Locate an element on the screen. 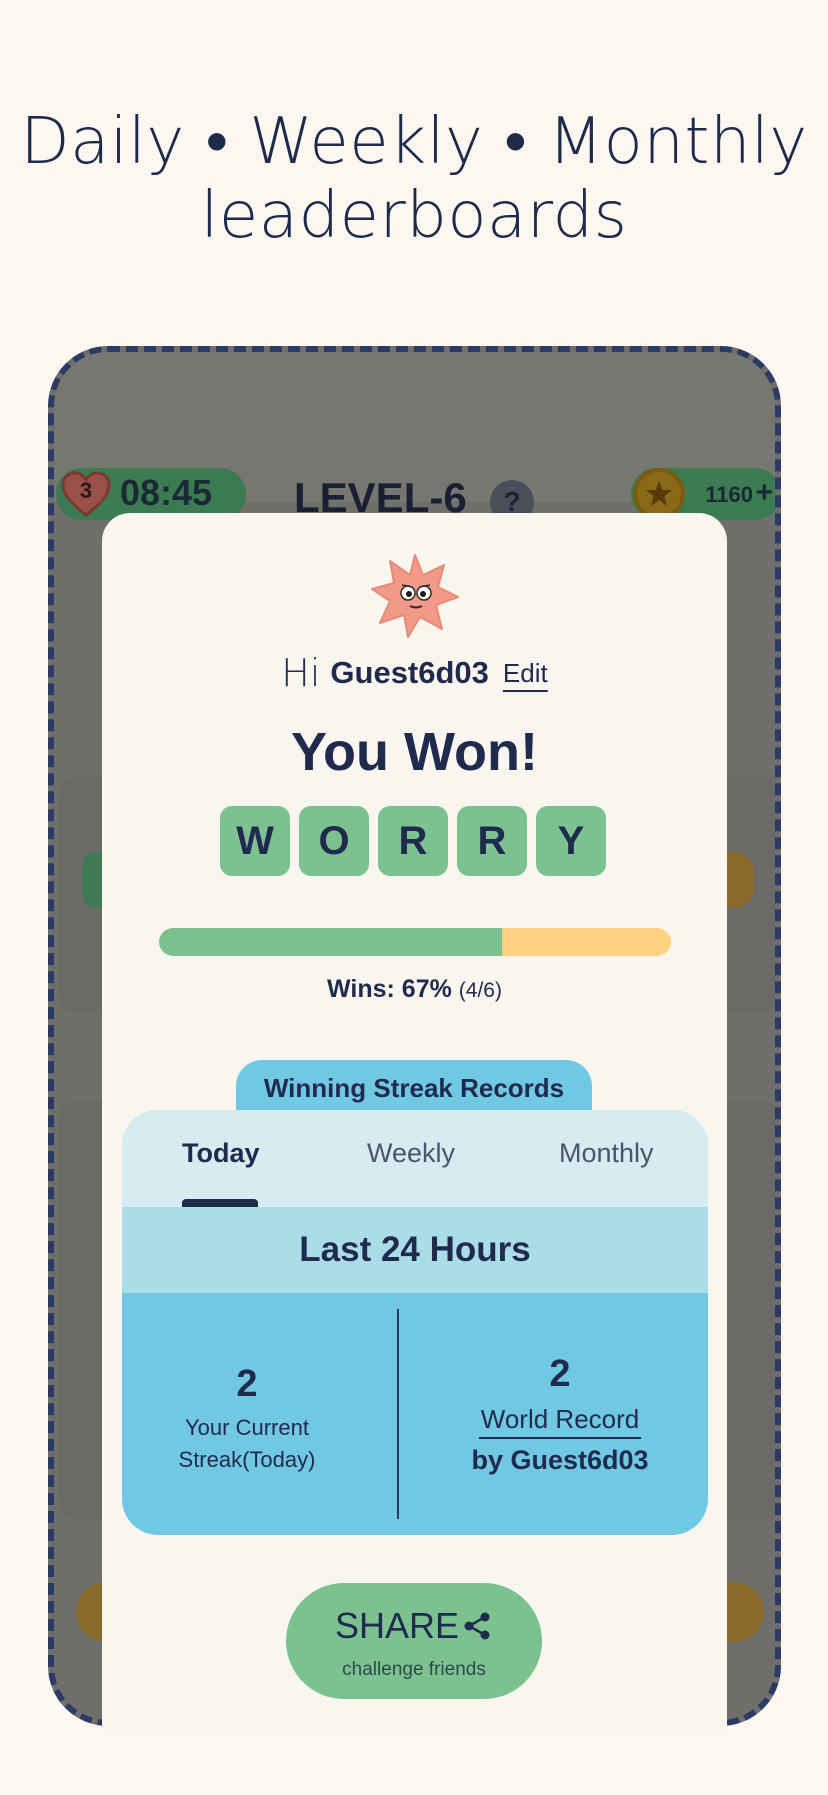 The image size is (828, 1795). wins-ratio: (4/6) is located at coordinates (480, 990).